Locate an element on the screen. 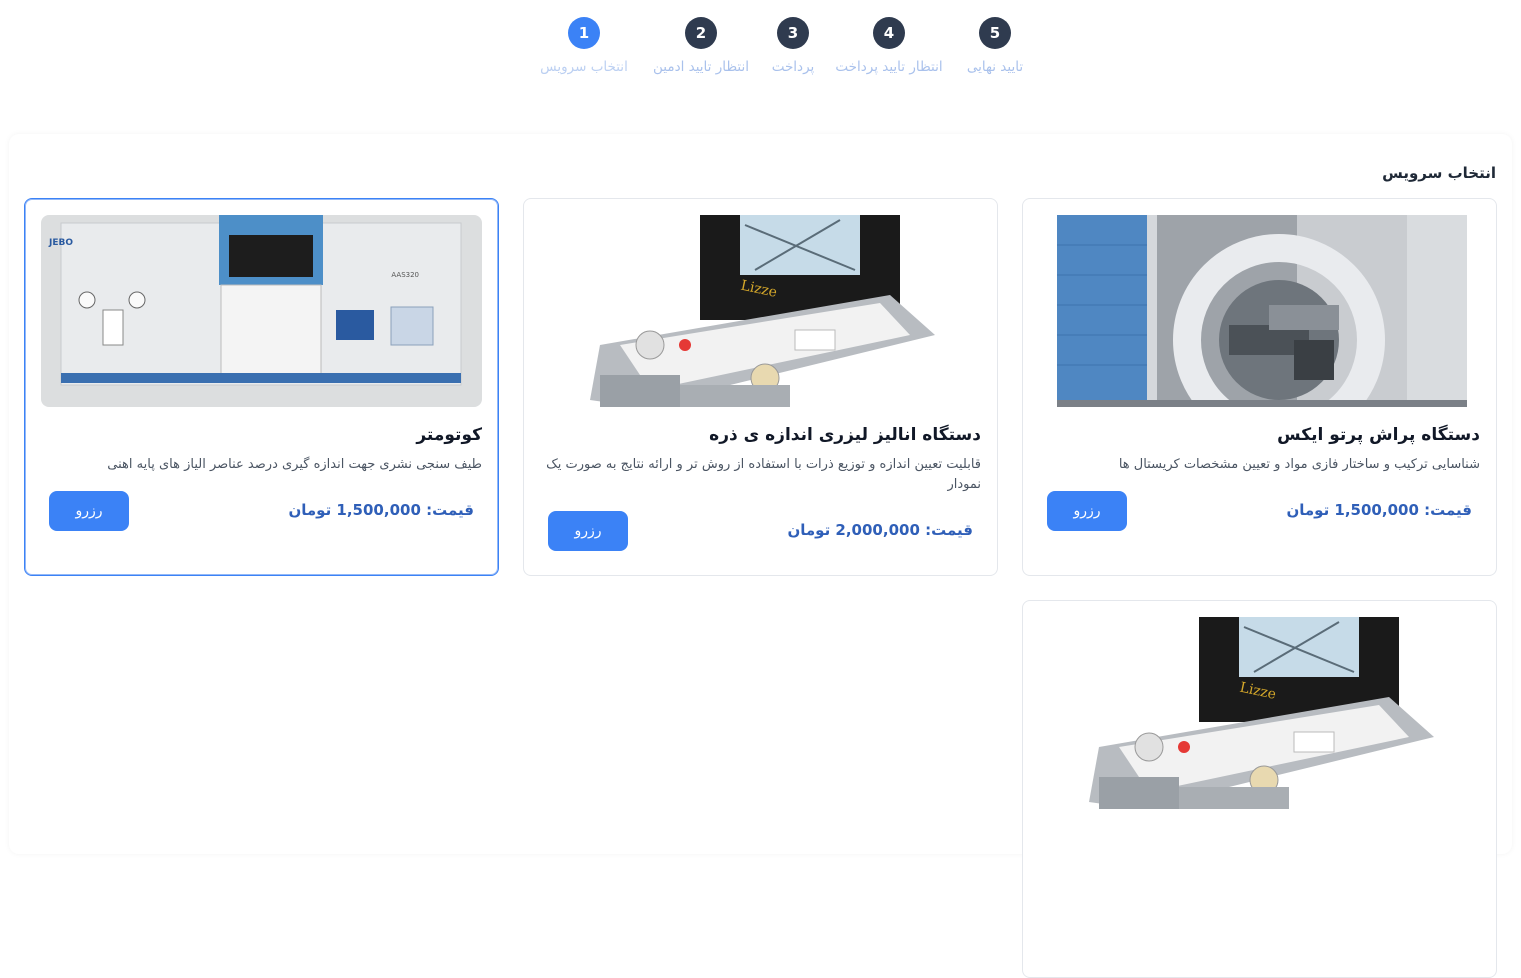 This screenshot has width=1521, height=978. service-card-4: Lizze is located at coordinates (1259, 789).